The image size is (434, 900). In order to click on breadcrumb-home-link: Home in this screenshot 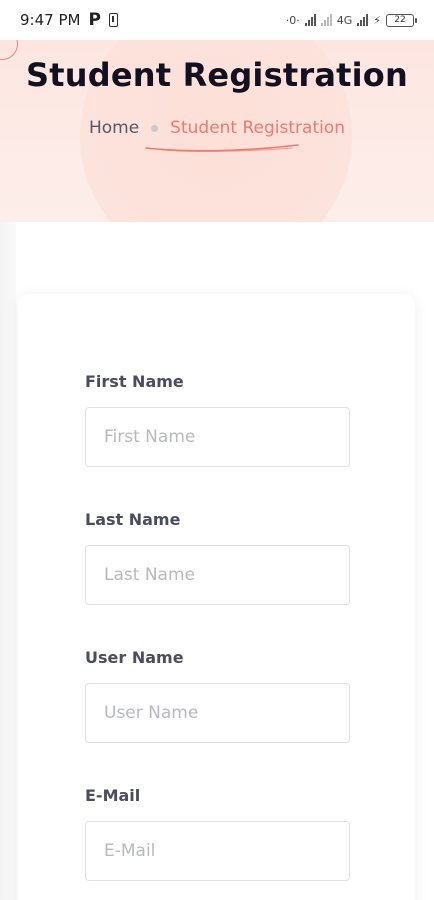, I will do `click(114, 128)`.